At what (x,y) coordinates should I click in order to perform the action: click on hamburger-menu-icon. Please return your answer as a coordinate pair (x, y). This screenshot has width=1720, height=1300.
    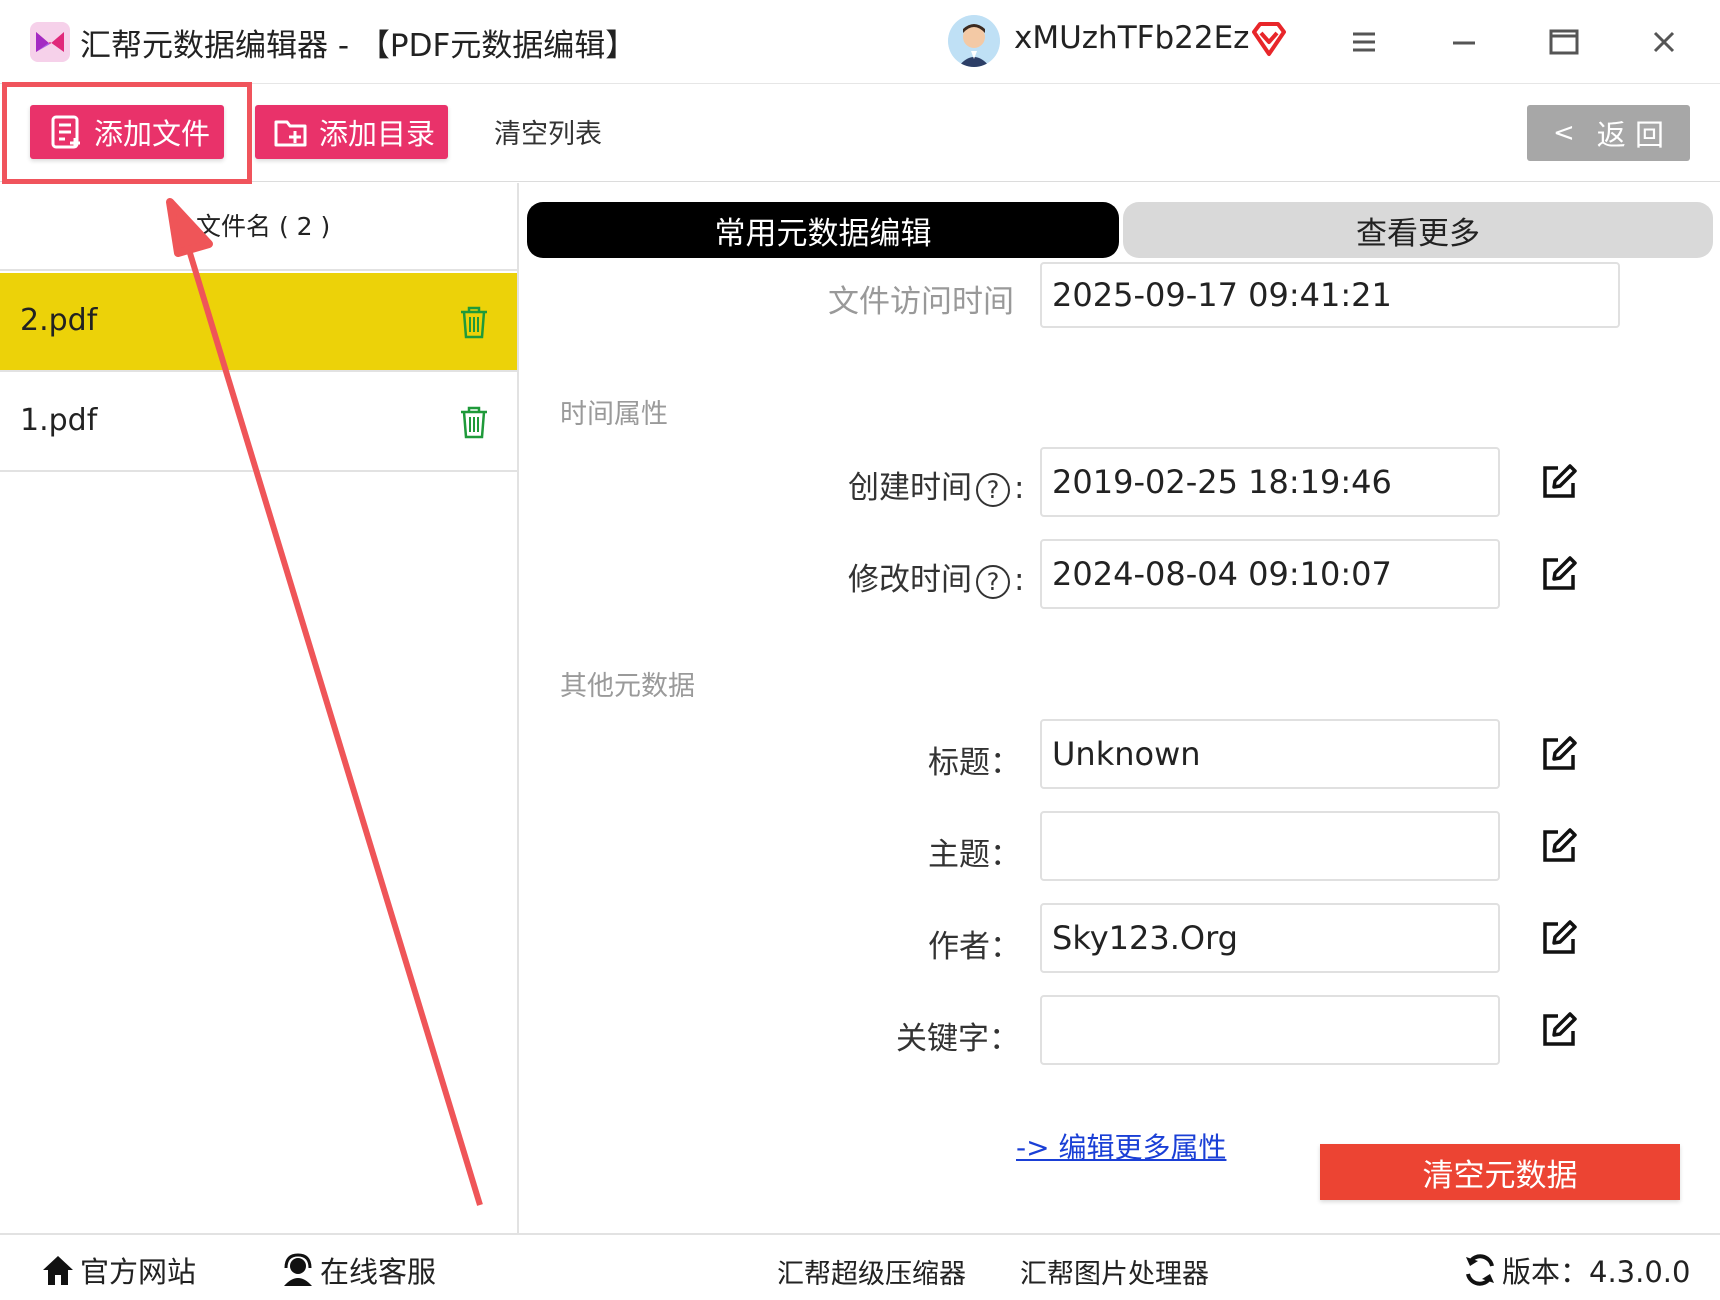
    Looking at the image, I should click on (1364, 42).